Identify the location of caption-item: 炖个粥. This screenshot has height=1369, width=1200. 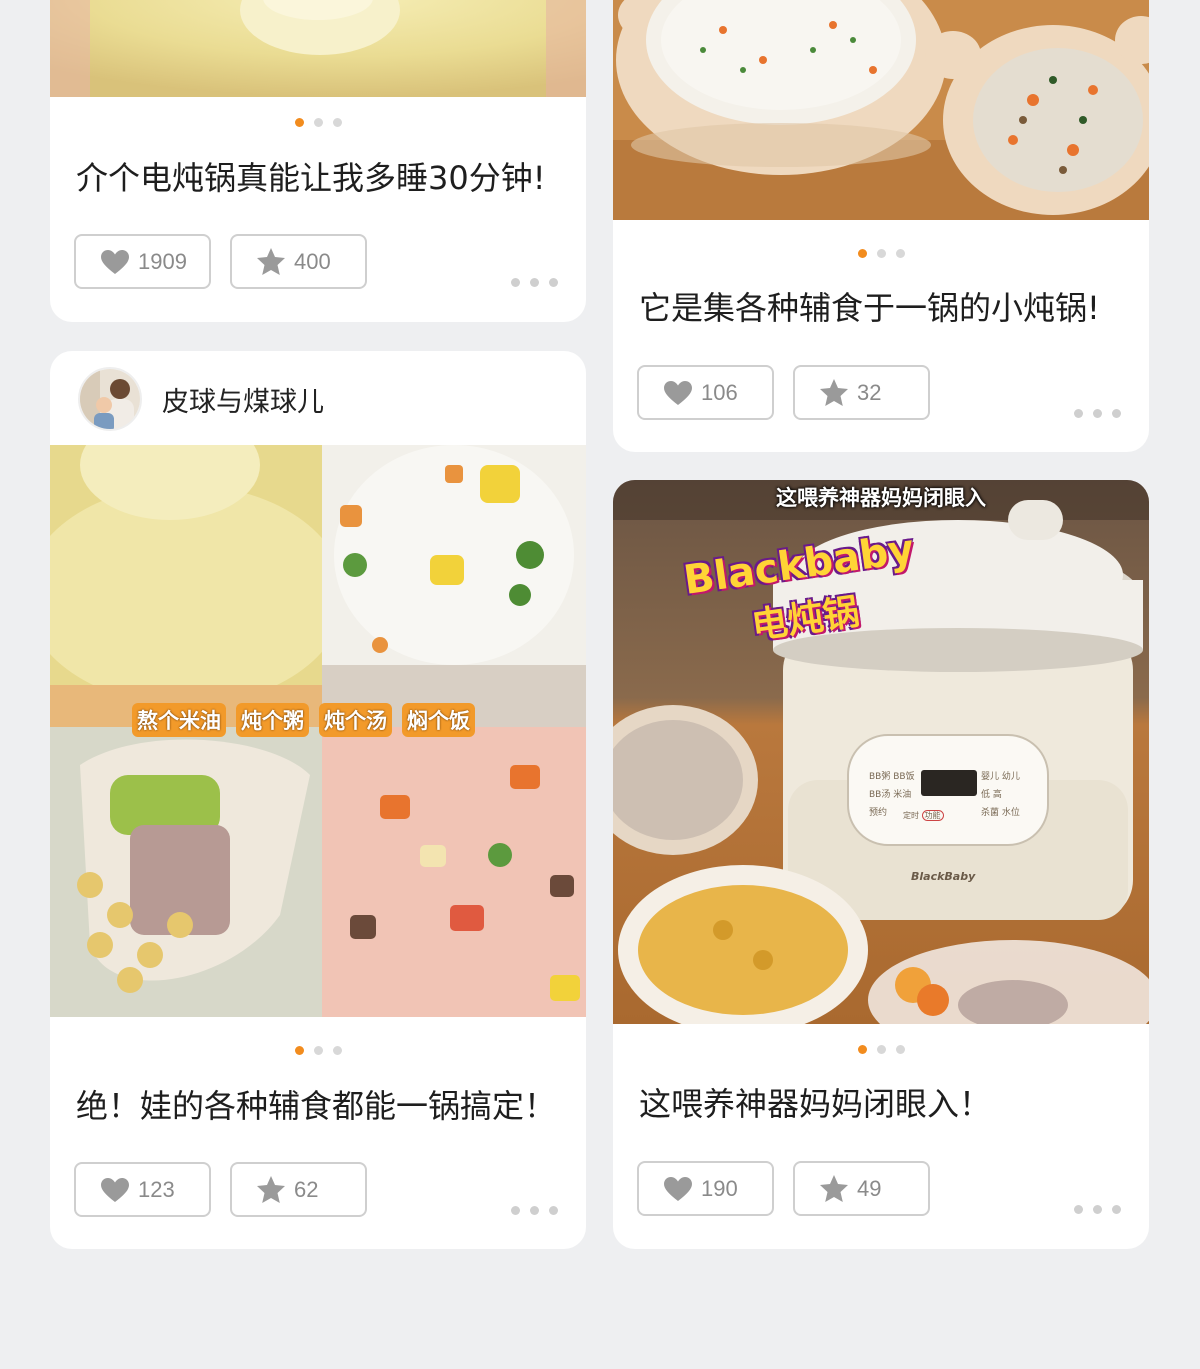
(272, 720).